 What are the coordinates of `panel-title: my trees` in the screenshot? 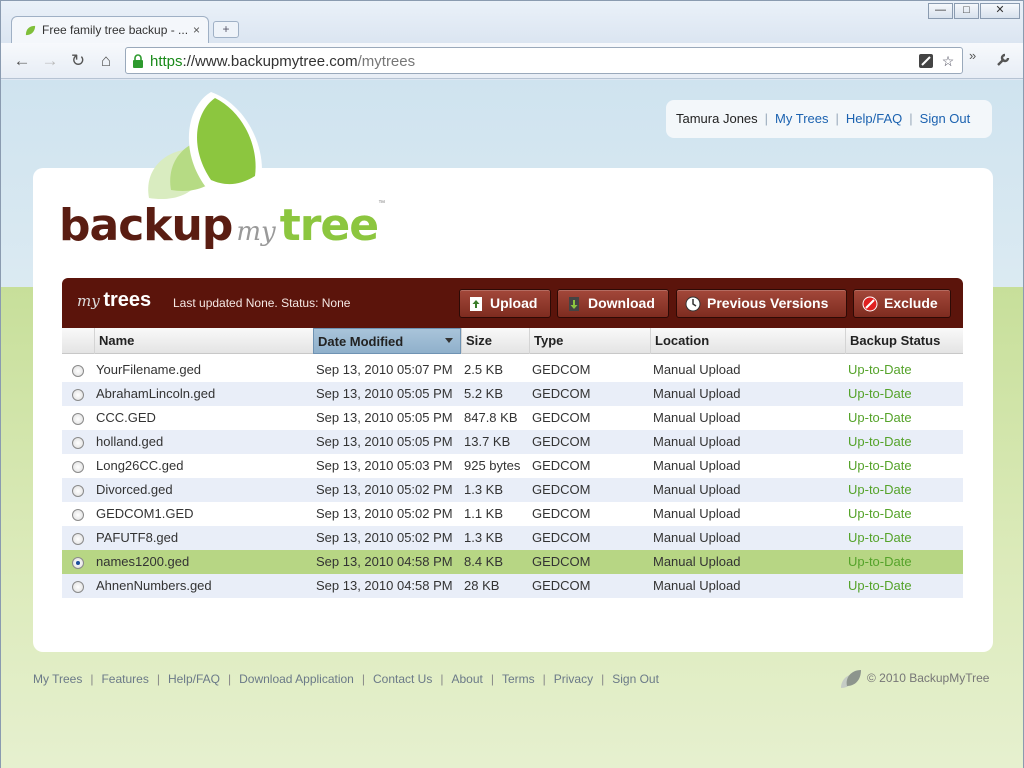 It's located at (114, 300).